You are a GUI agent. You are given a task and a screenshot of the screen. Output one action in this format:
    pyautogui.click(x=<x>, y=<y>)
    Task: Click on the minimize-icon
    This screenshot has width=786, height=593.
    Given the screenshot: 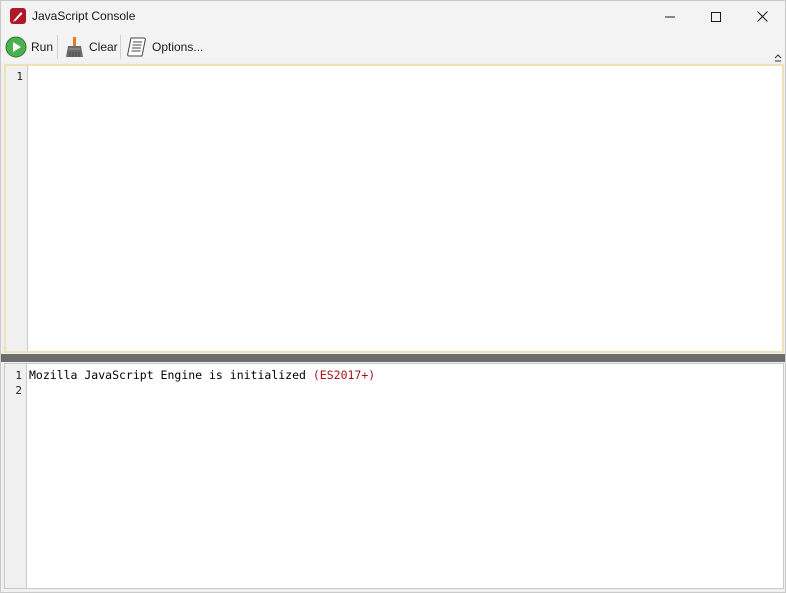 What is the action you would take?
    pyautogui.click(x=670, y=17)
    